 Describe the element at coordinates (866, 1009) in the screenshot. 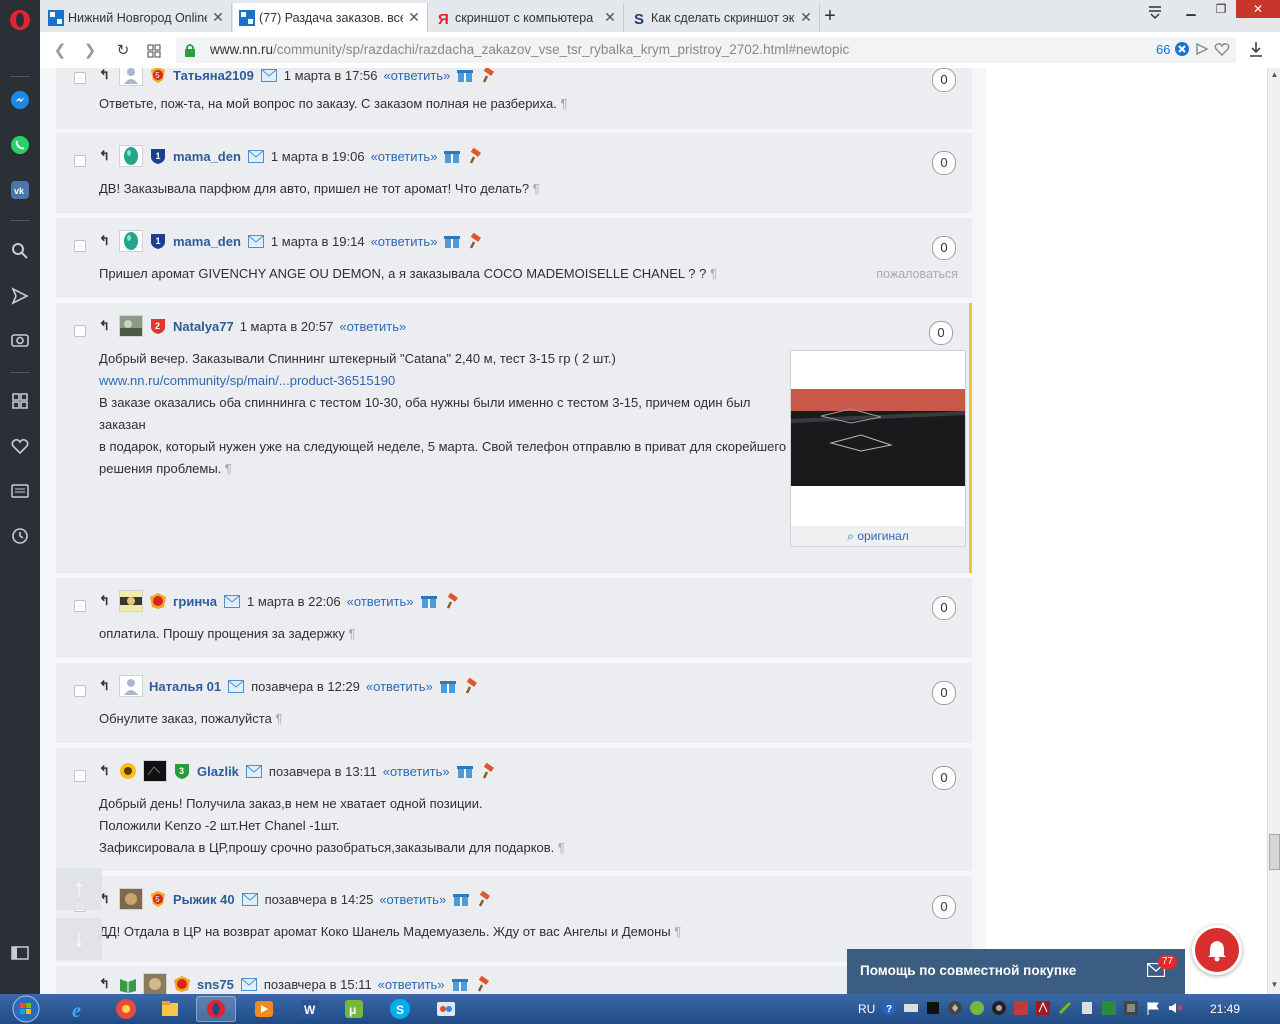

I see `language-indicator: RU` at that location.